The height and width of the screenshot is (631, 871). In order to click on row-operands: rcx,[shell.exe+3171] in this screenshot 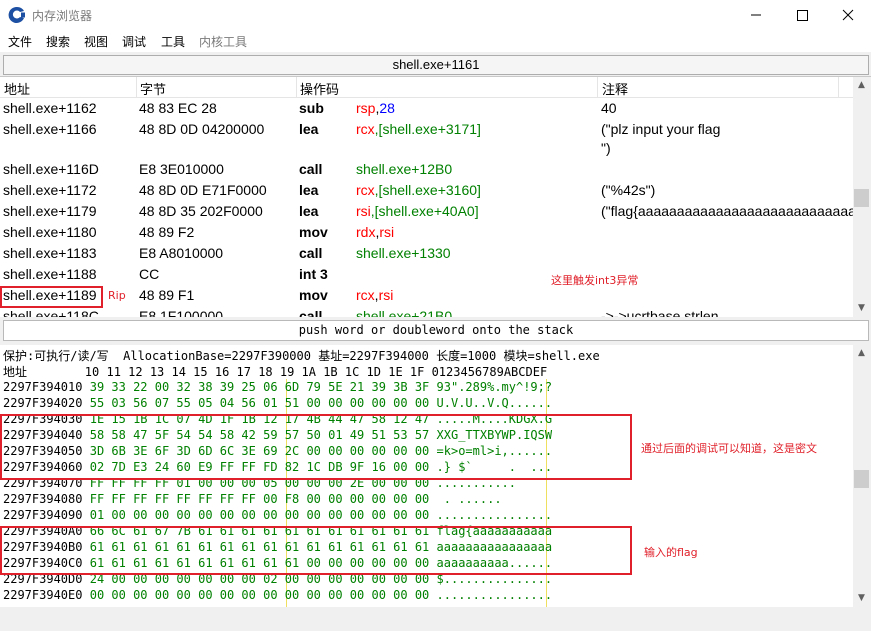, I will do `click(418, 129)`.